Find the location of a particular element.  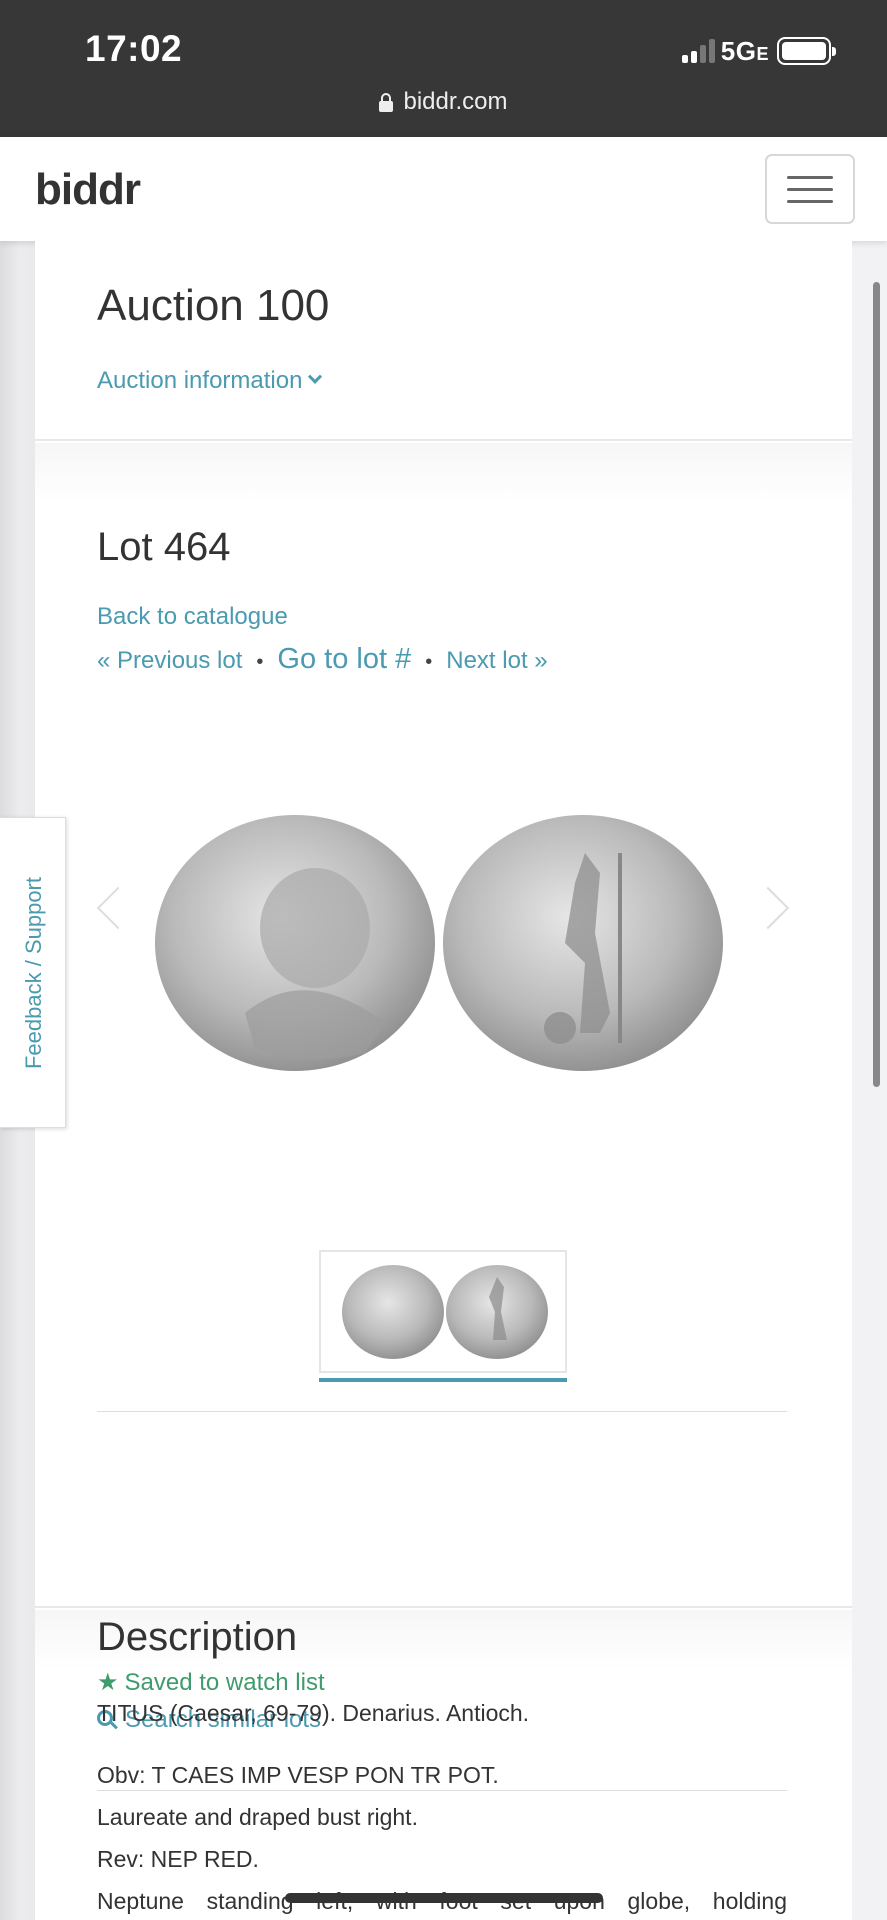

battery-icon is located at coordinates (806, 51).